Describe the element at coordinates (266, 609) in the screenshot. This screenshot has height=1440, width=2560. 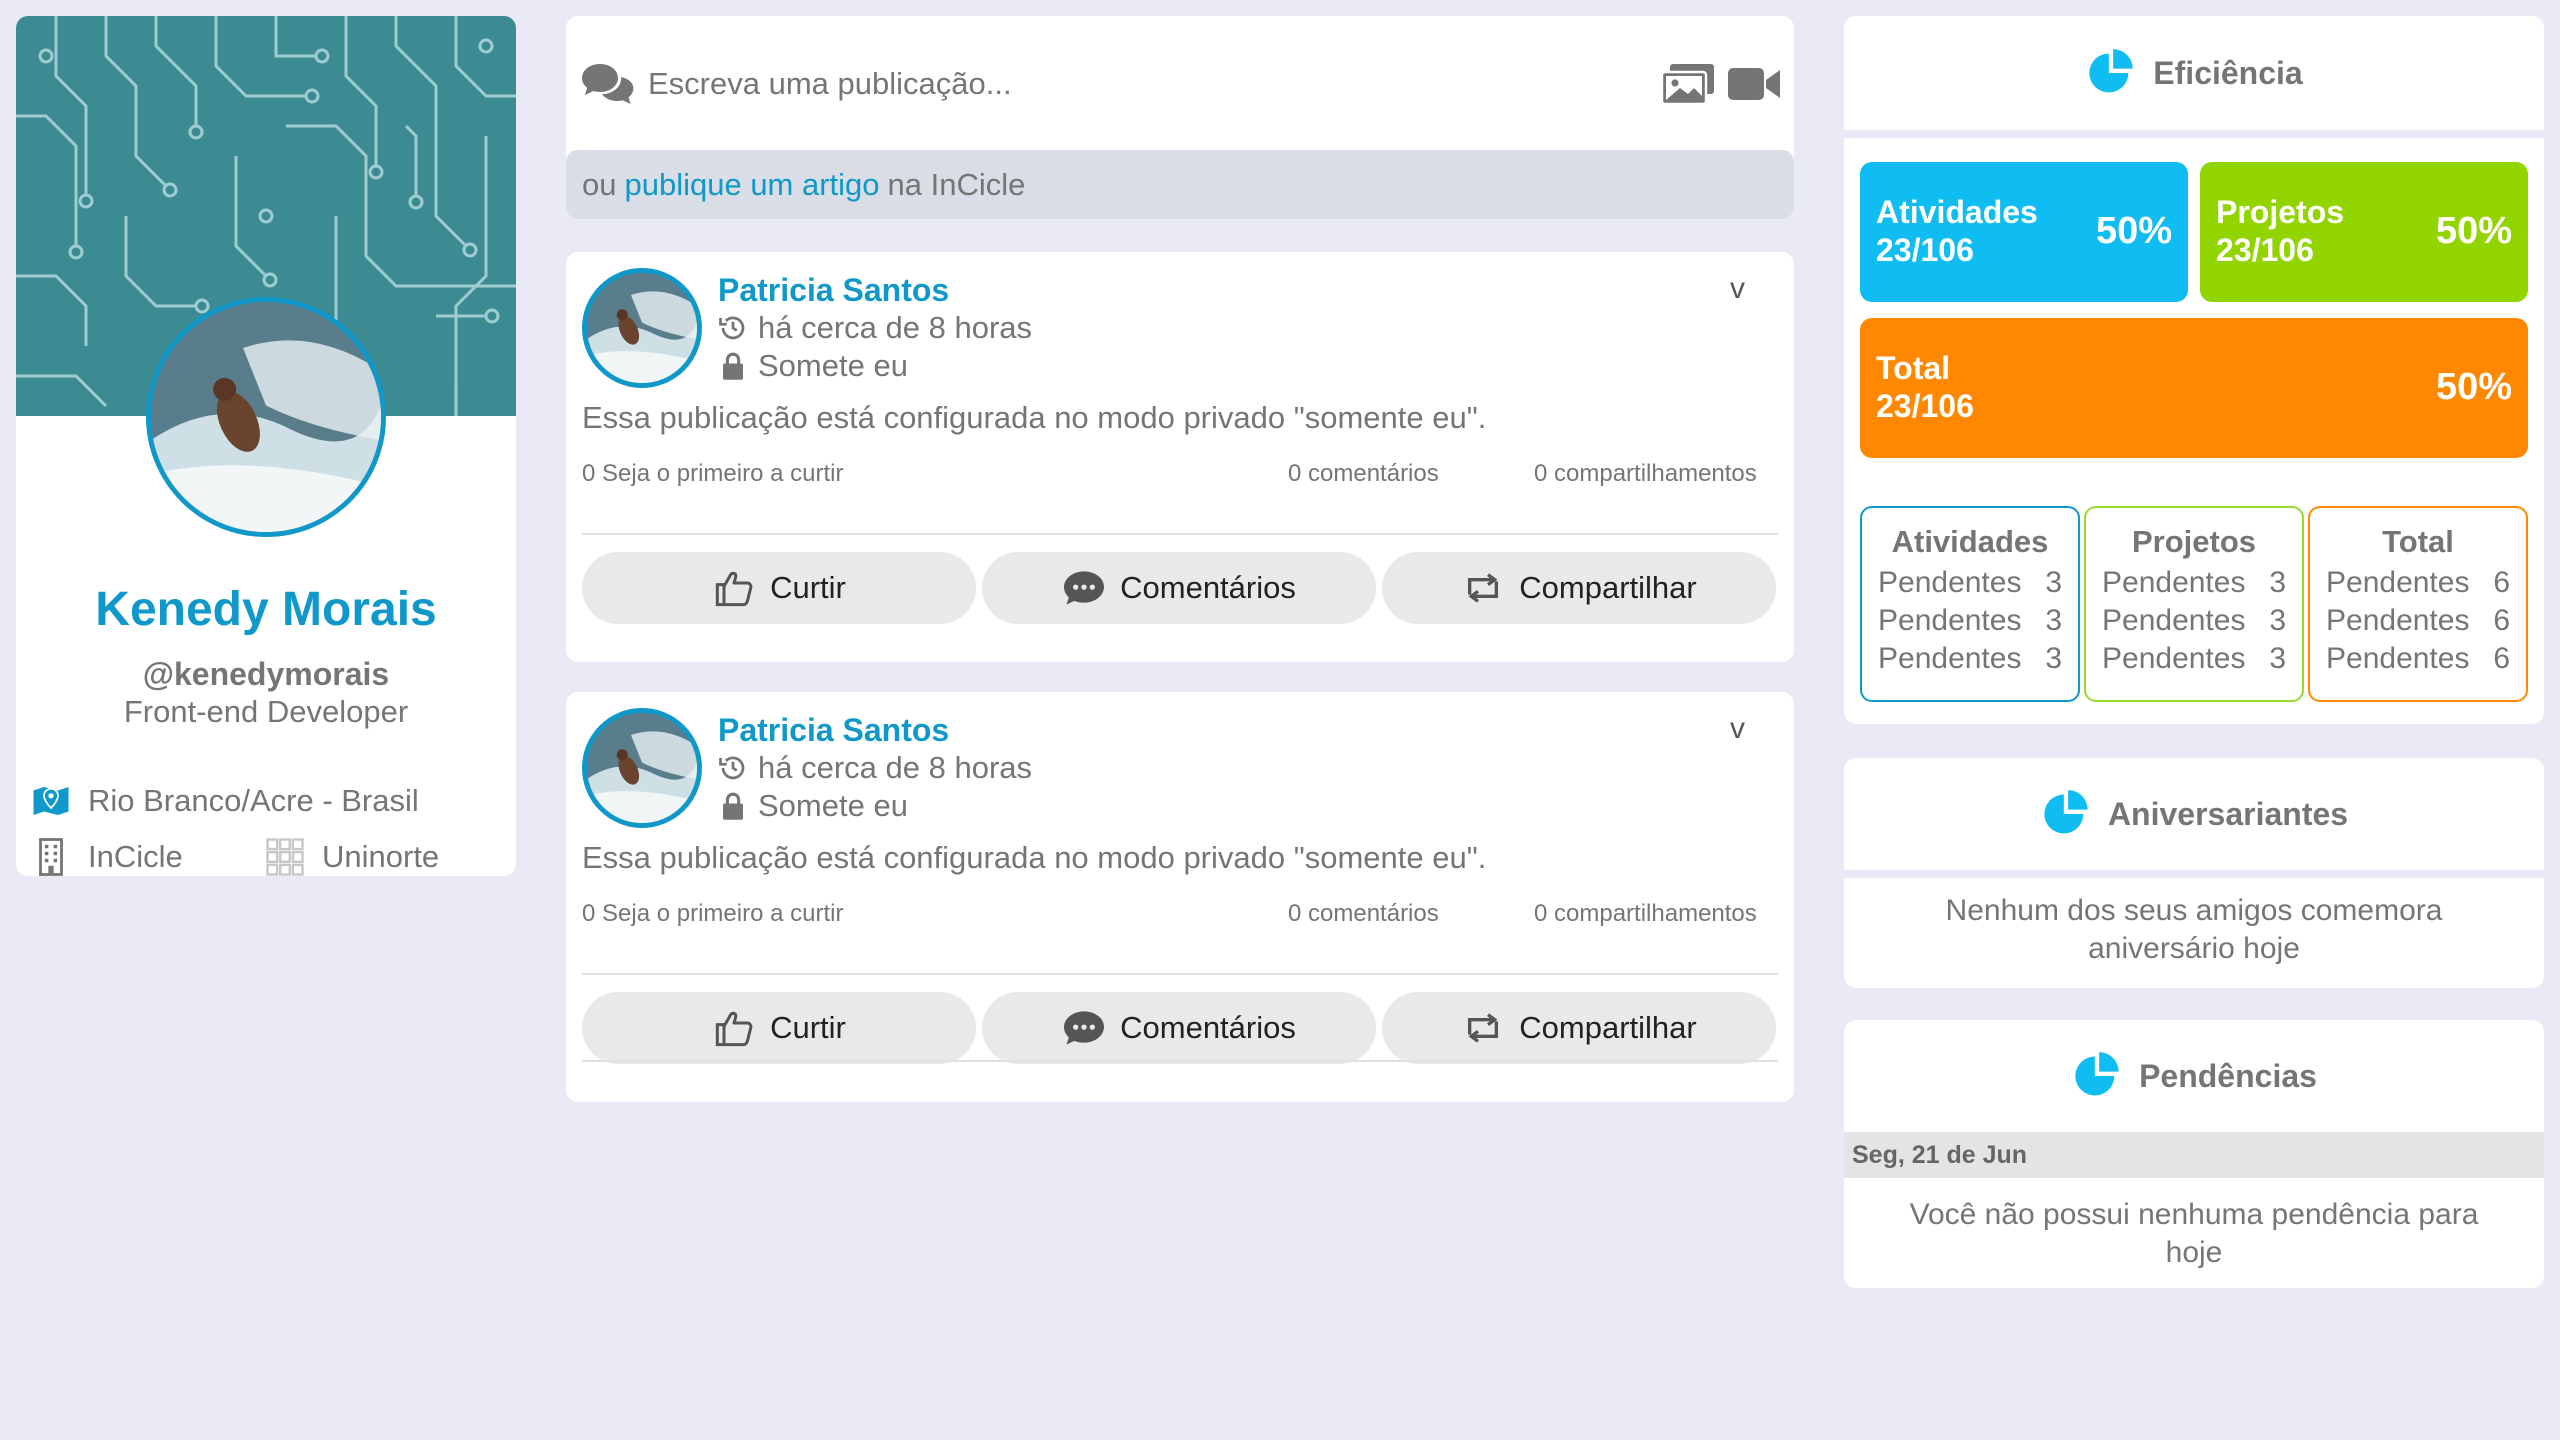
I see `profile-name: Kenedy Morais` at that location.